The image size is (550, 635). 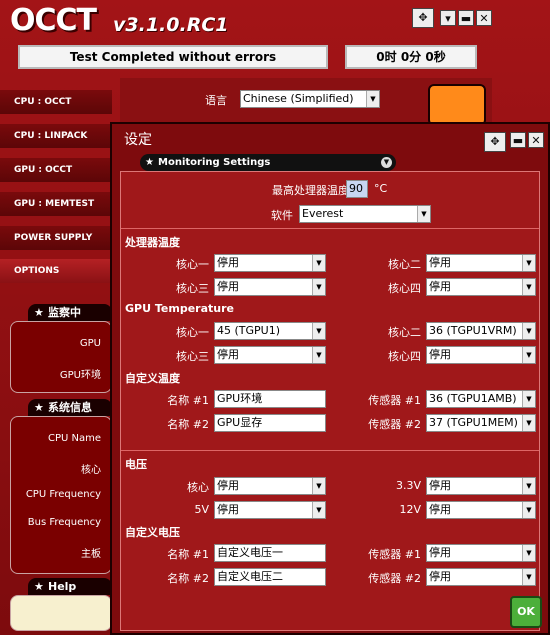 I want to click on custom-voltage-sensor1-select: 停用 ▼, so click(x=481, y=553).